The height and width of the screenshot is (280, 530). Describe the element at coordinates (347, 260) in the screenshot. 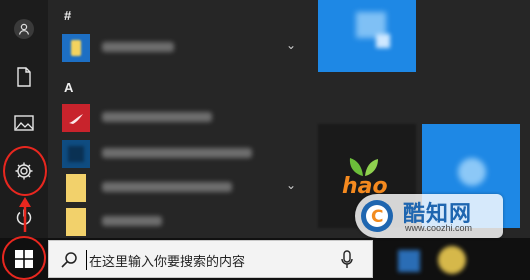

I see `microphone-icon` at that location.